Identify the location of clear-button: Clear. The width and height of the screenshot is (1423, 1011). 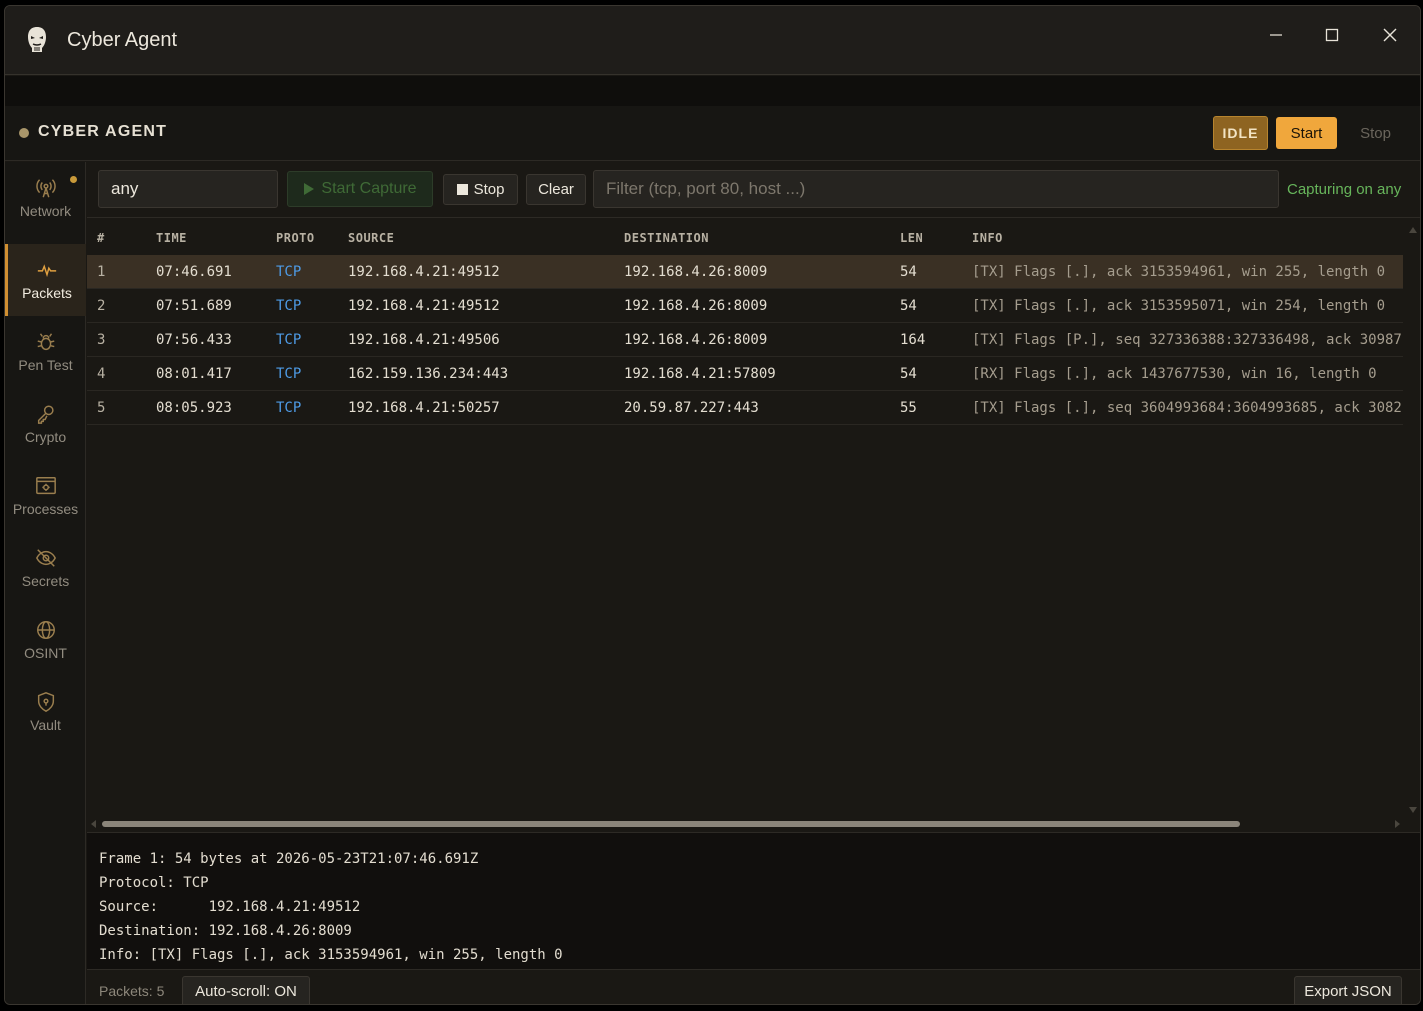
(556, 189).